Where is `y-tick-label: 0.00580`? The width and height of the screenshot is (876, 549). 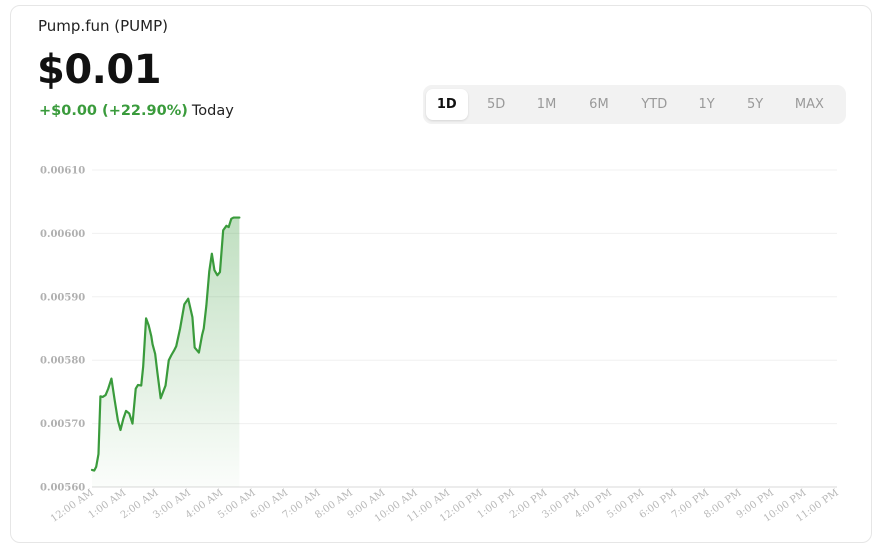
y-tick-label: 0.00580 is located at coordinates (62, 361).